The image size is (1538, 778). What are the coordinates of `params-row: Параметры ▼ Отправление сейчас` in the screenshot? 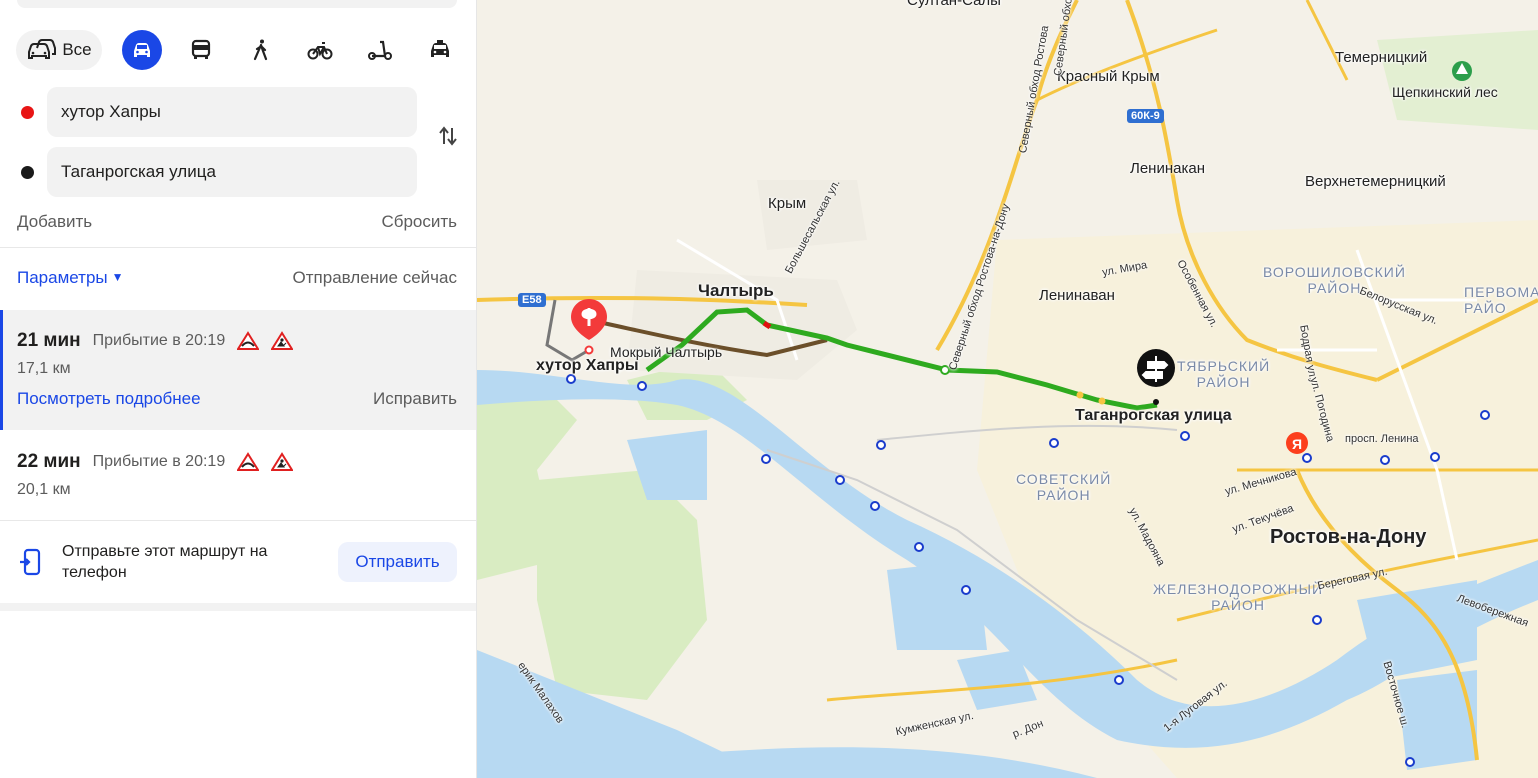 It's located at (237, 278).